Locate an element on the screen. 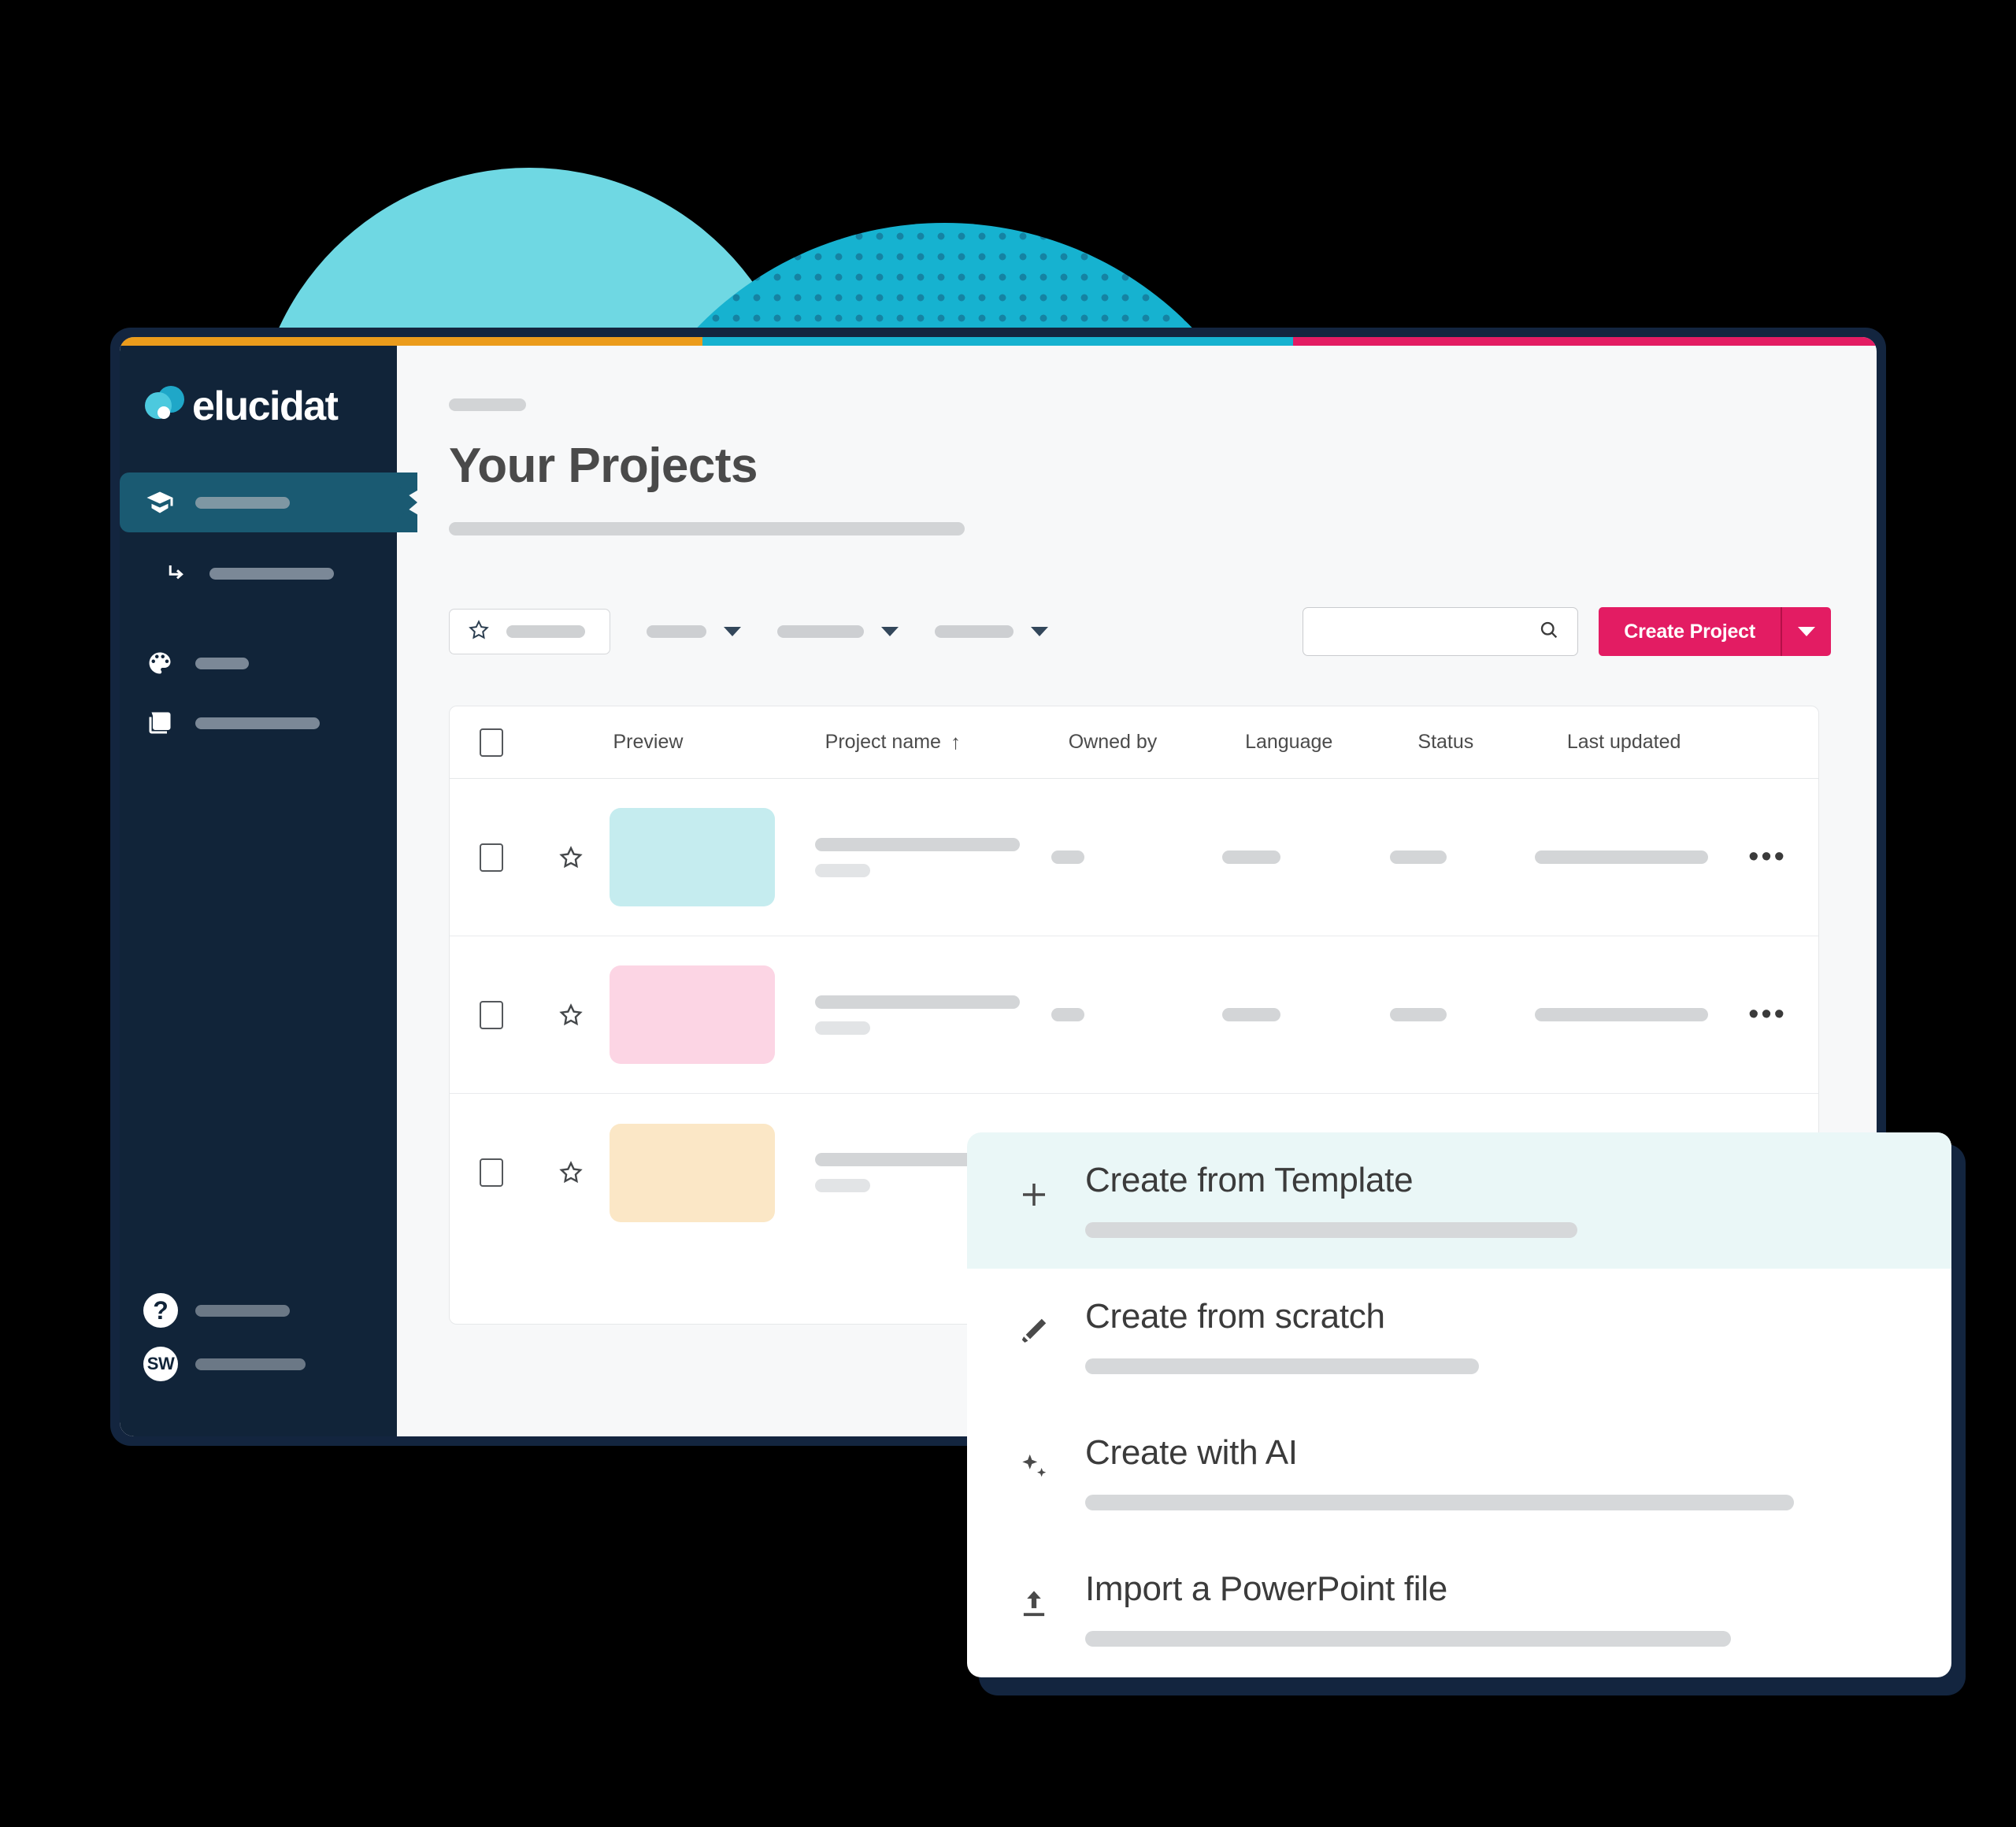 The image size is (2016, 1827). breadcrumb is located at coordinates (487, 404).